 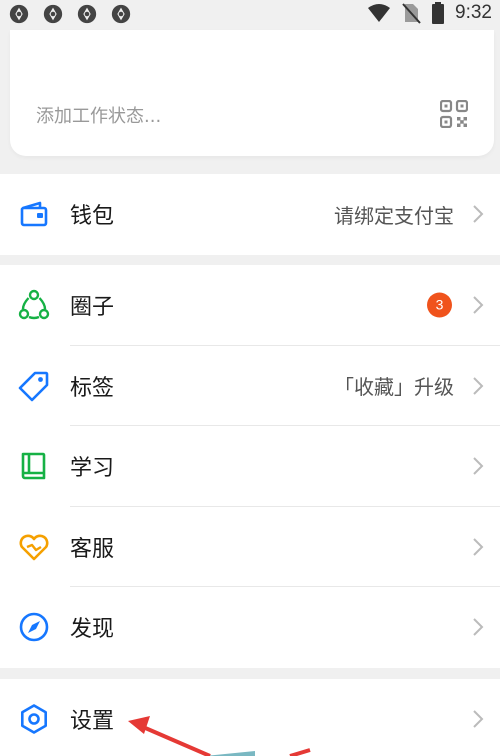 What do you see at coordinates (70, 14) in the screenshot?
I see `status-left-icons` at bounding box center [70, 14].